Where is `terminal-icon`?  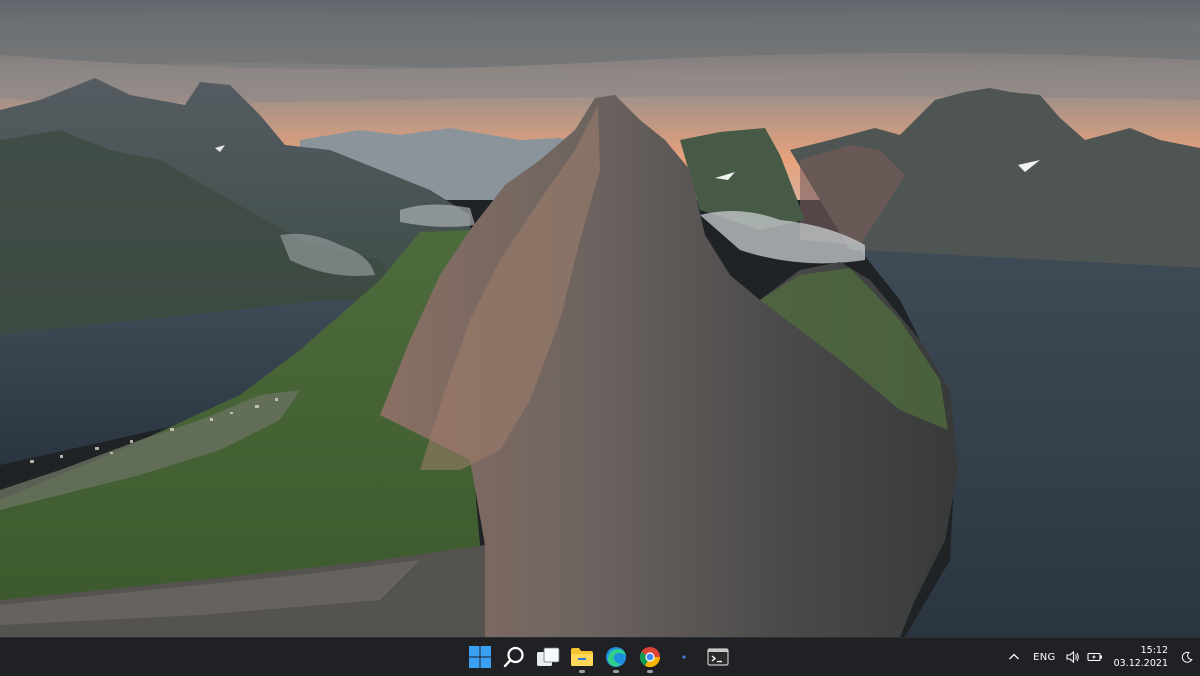 terminal-icon is located at coordinates (718, 657).